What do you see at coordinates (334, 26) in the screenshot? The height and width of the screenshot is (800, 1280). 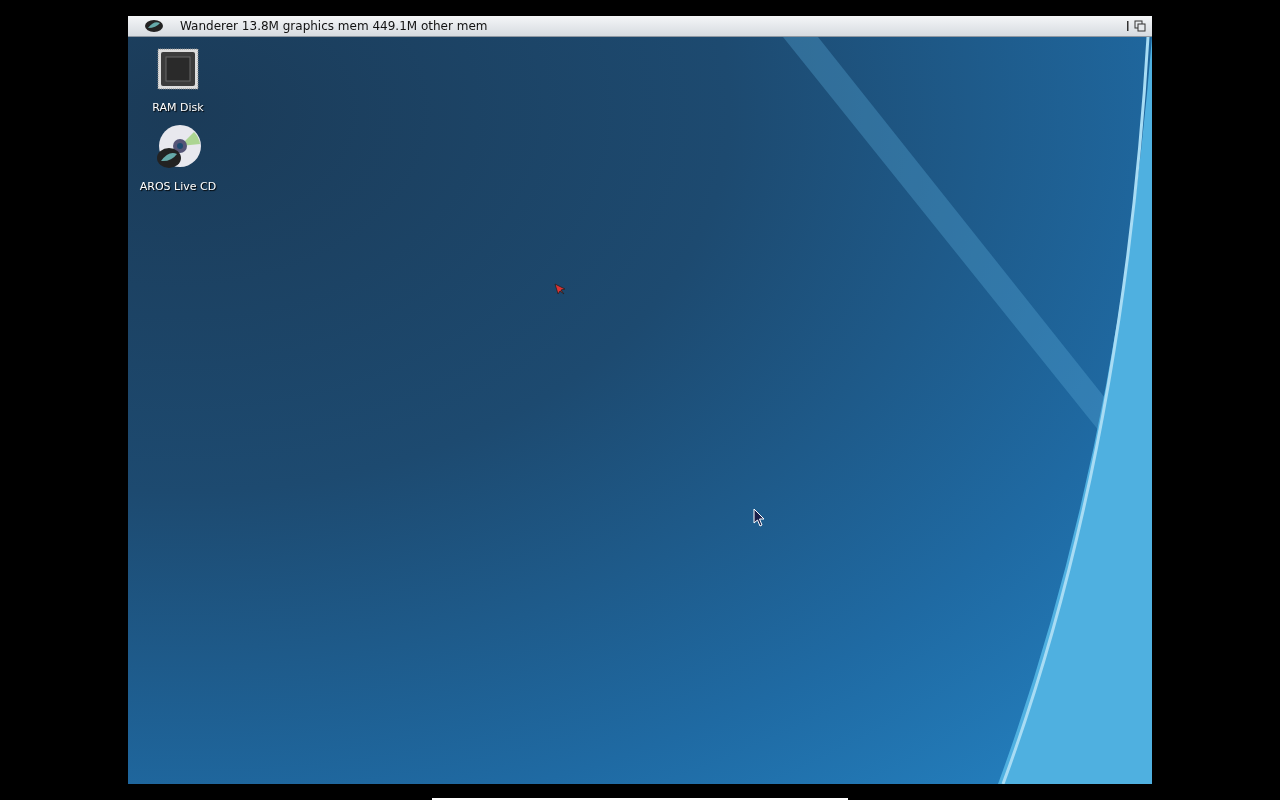 I see `screen-title: Wanderer 13.8M graphics mem 449.1M other mem` at bounding box center [334, 26].